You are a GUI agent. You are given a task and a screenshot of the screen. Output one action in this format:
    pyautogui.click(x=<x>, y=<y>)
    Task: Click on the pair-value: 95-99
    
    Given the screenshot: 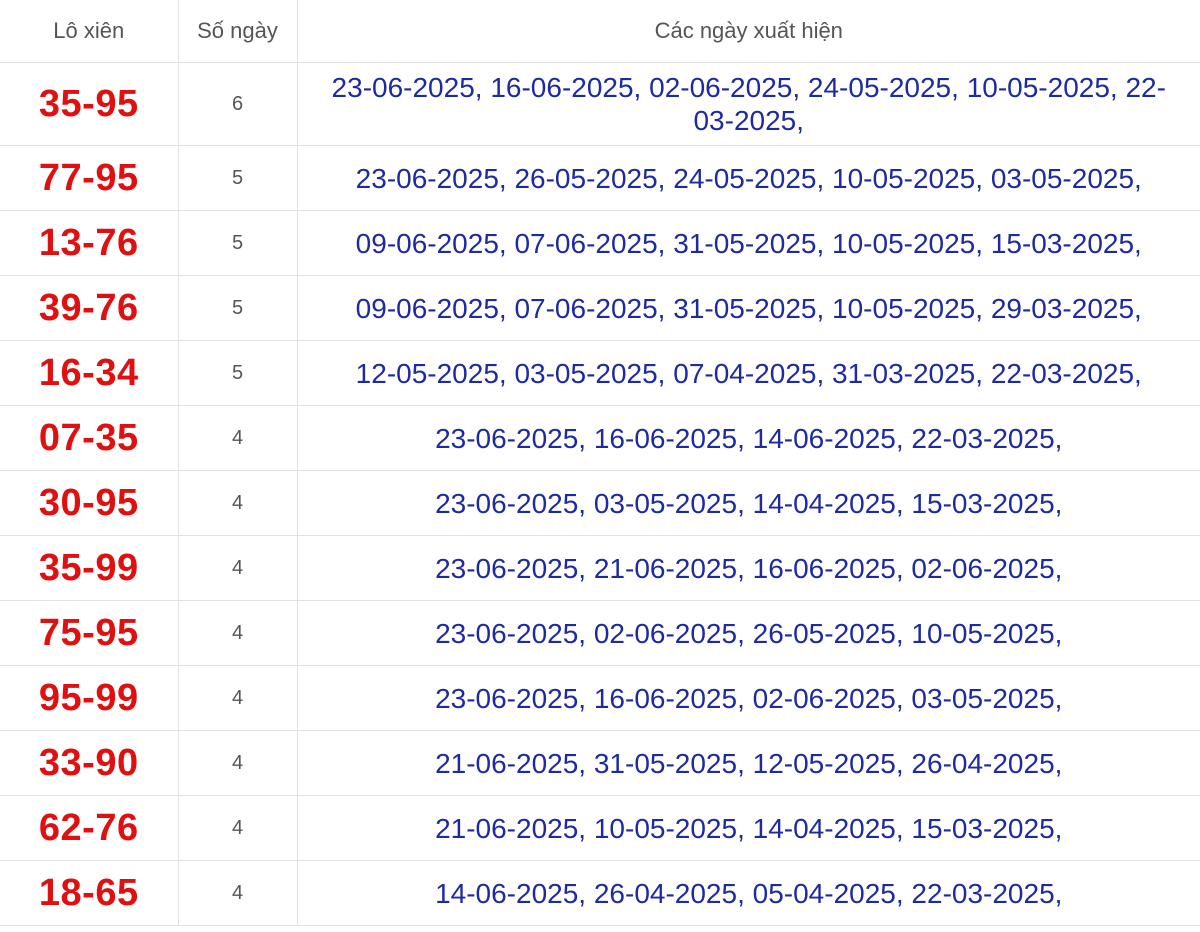 What is the action you would take?
    pyautogui.click(x=89, y=698)
    